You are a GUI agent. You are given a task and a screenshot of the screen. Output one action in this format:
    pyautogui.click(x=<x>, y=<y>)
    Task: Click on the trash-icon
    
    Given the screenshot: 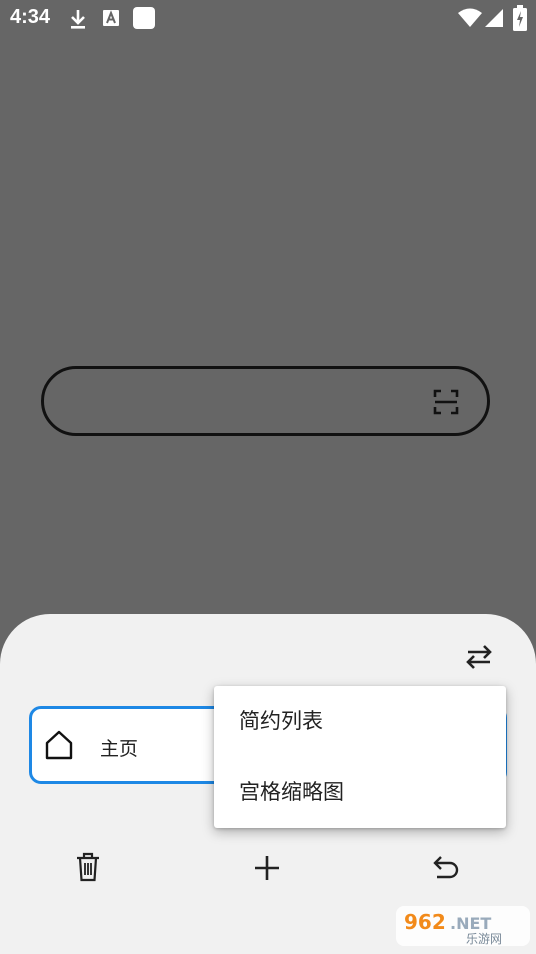 What is the action you would take?
    pyautogui.click(x=88, y=867)
    